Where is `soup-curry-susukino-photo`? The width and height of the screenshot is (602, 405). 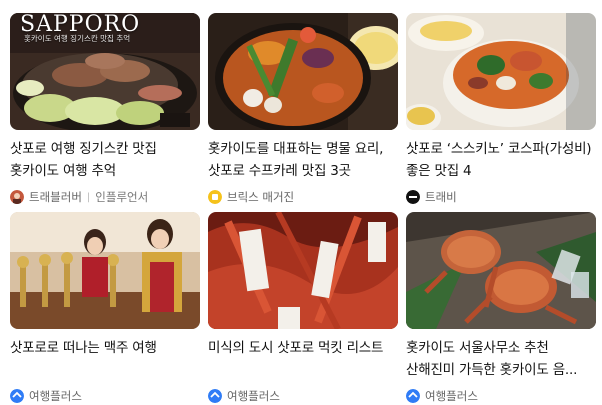 soup-curry-susukino-photo is located at coordinates (501, 71).